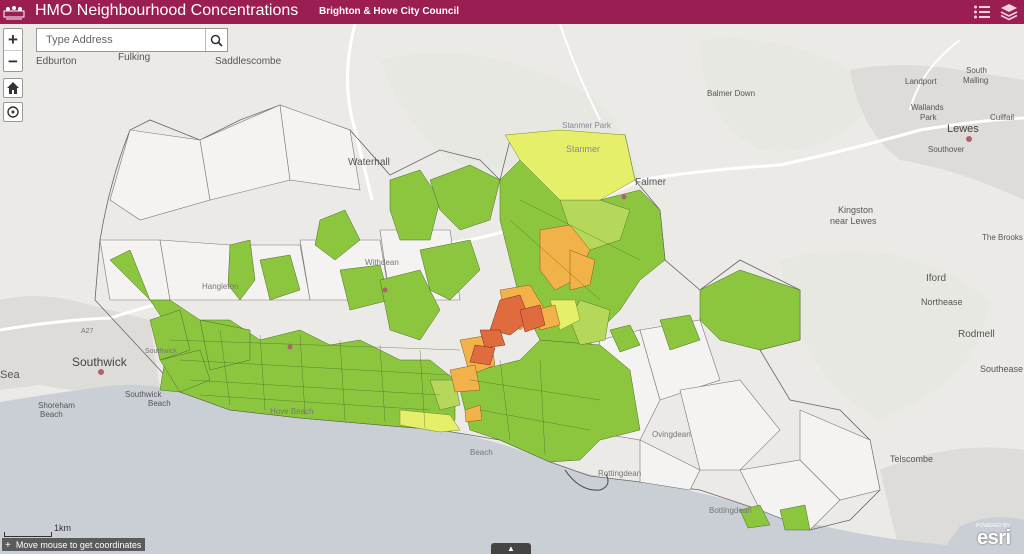 This screenshot has width=1024, height=554. I want to click on place-label: A27, so click(87, 331).